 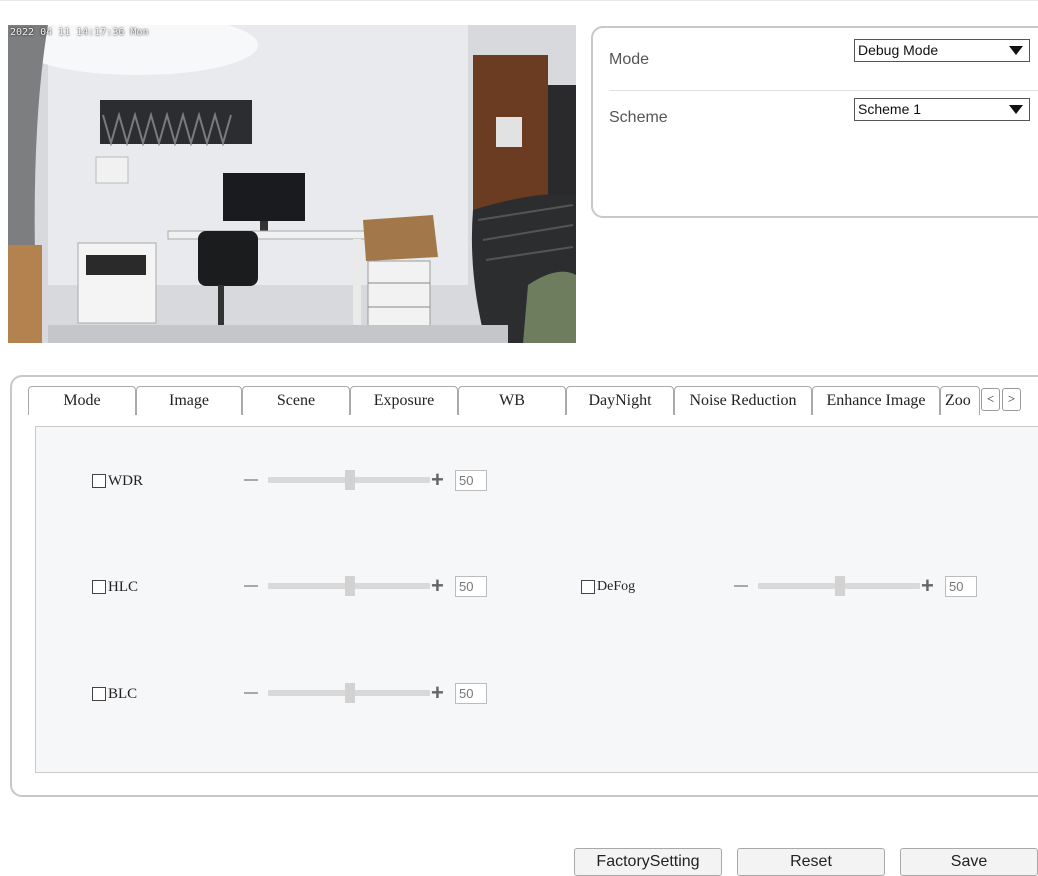 I want to click on scheme-label: Scheme, so click(x=638, y=117).